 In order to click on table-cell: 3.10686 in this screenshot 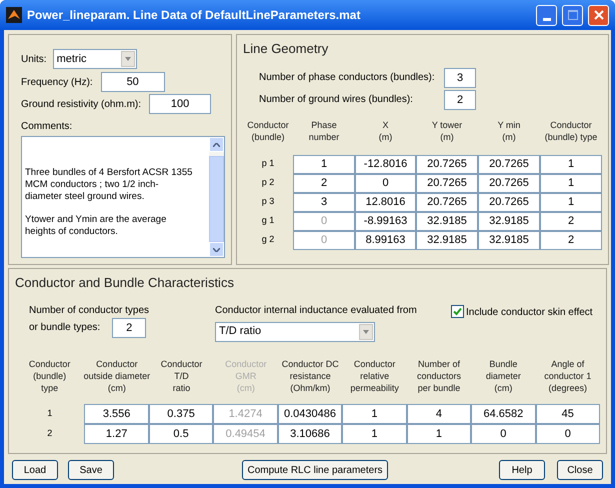, I will do `click(310, 434)`.